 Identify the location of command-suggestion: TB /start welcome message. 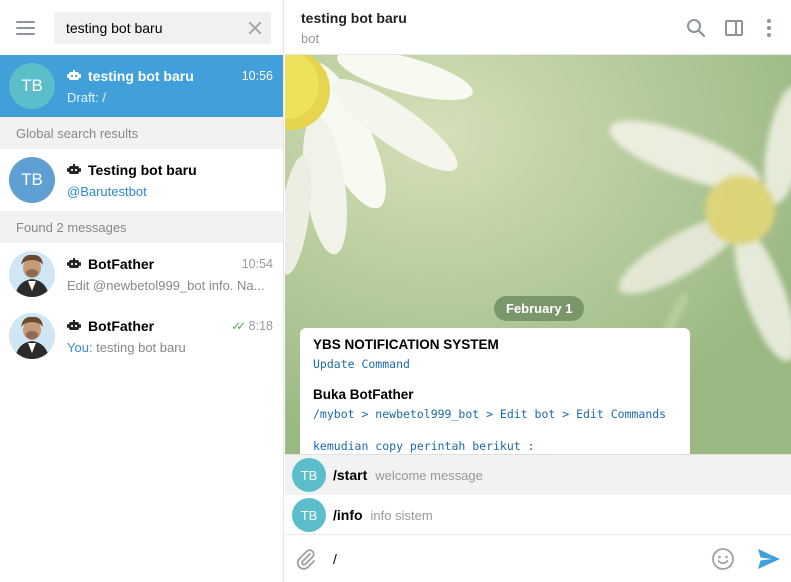
(538, 475).